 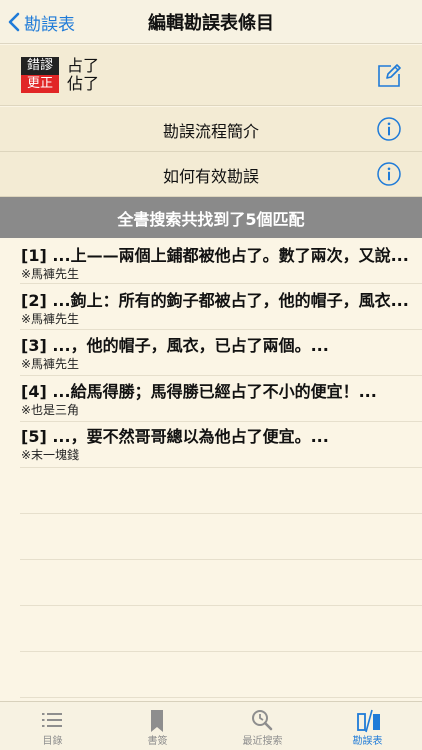 I want to click on tab-bar: 目錄 書簽 最近搜索 勘誤表, so click(x=211, y=725).